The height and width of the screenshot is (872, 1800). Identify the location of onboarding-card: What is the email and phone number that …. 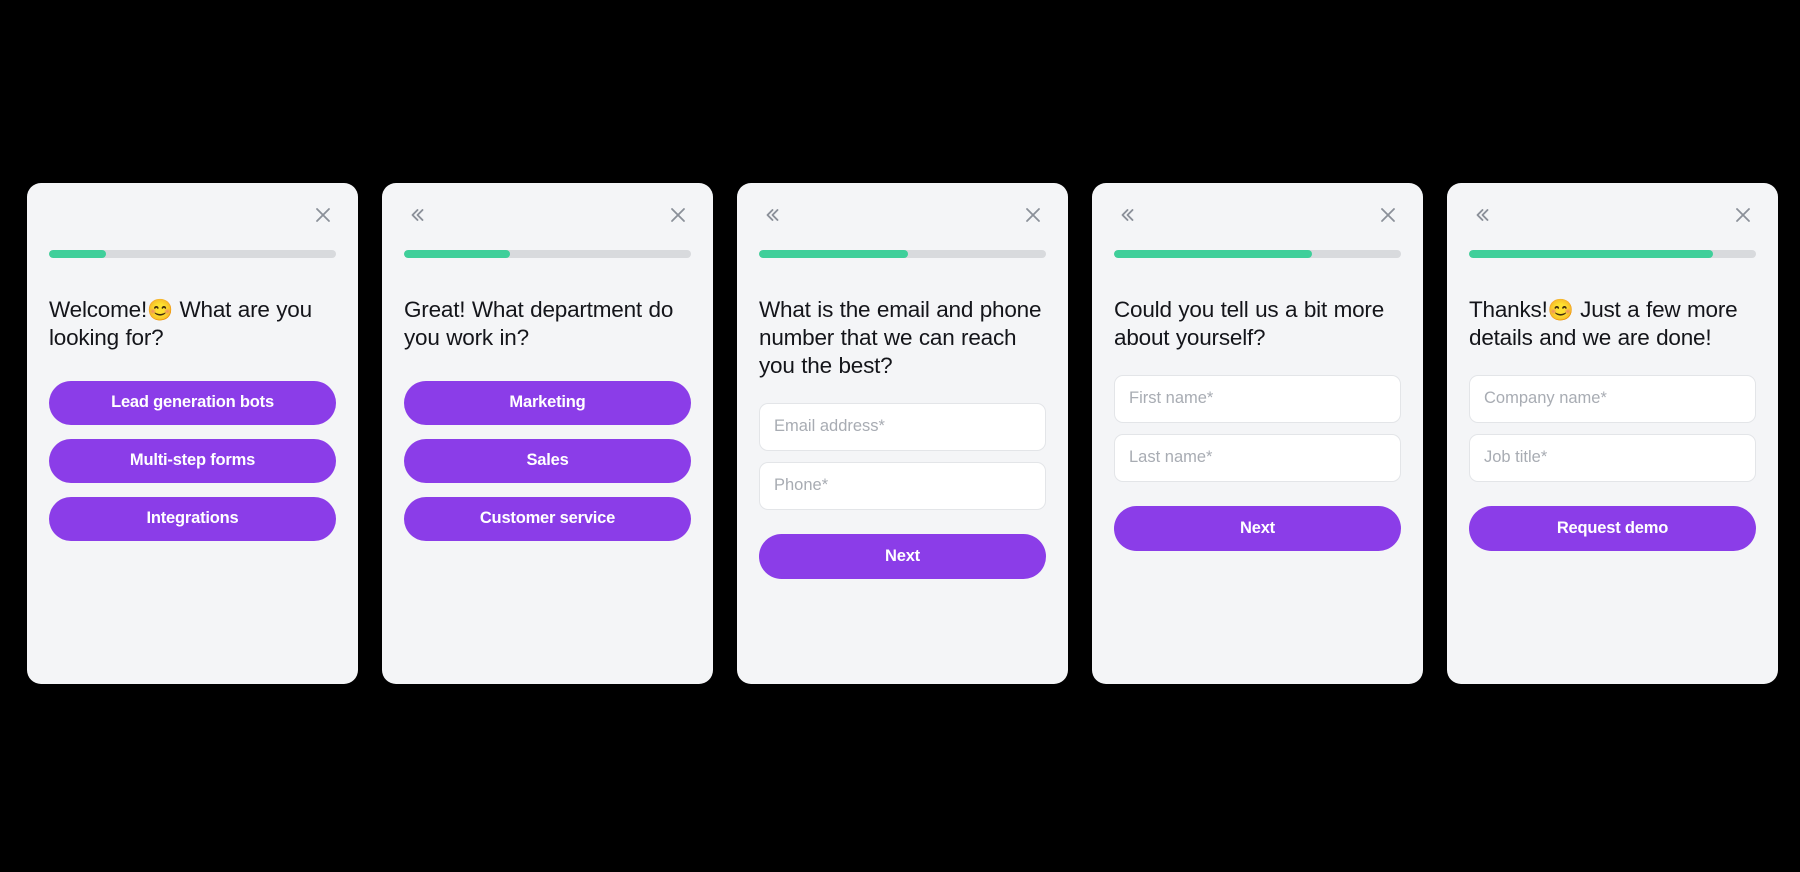
(902, 433).